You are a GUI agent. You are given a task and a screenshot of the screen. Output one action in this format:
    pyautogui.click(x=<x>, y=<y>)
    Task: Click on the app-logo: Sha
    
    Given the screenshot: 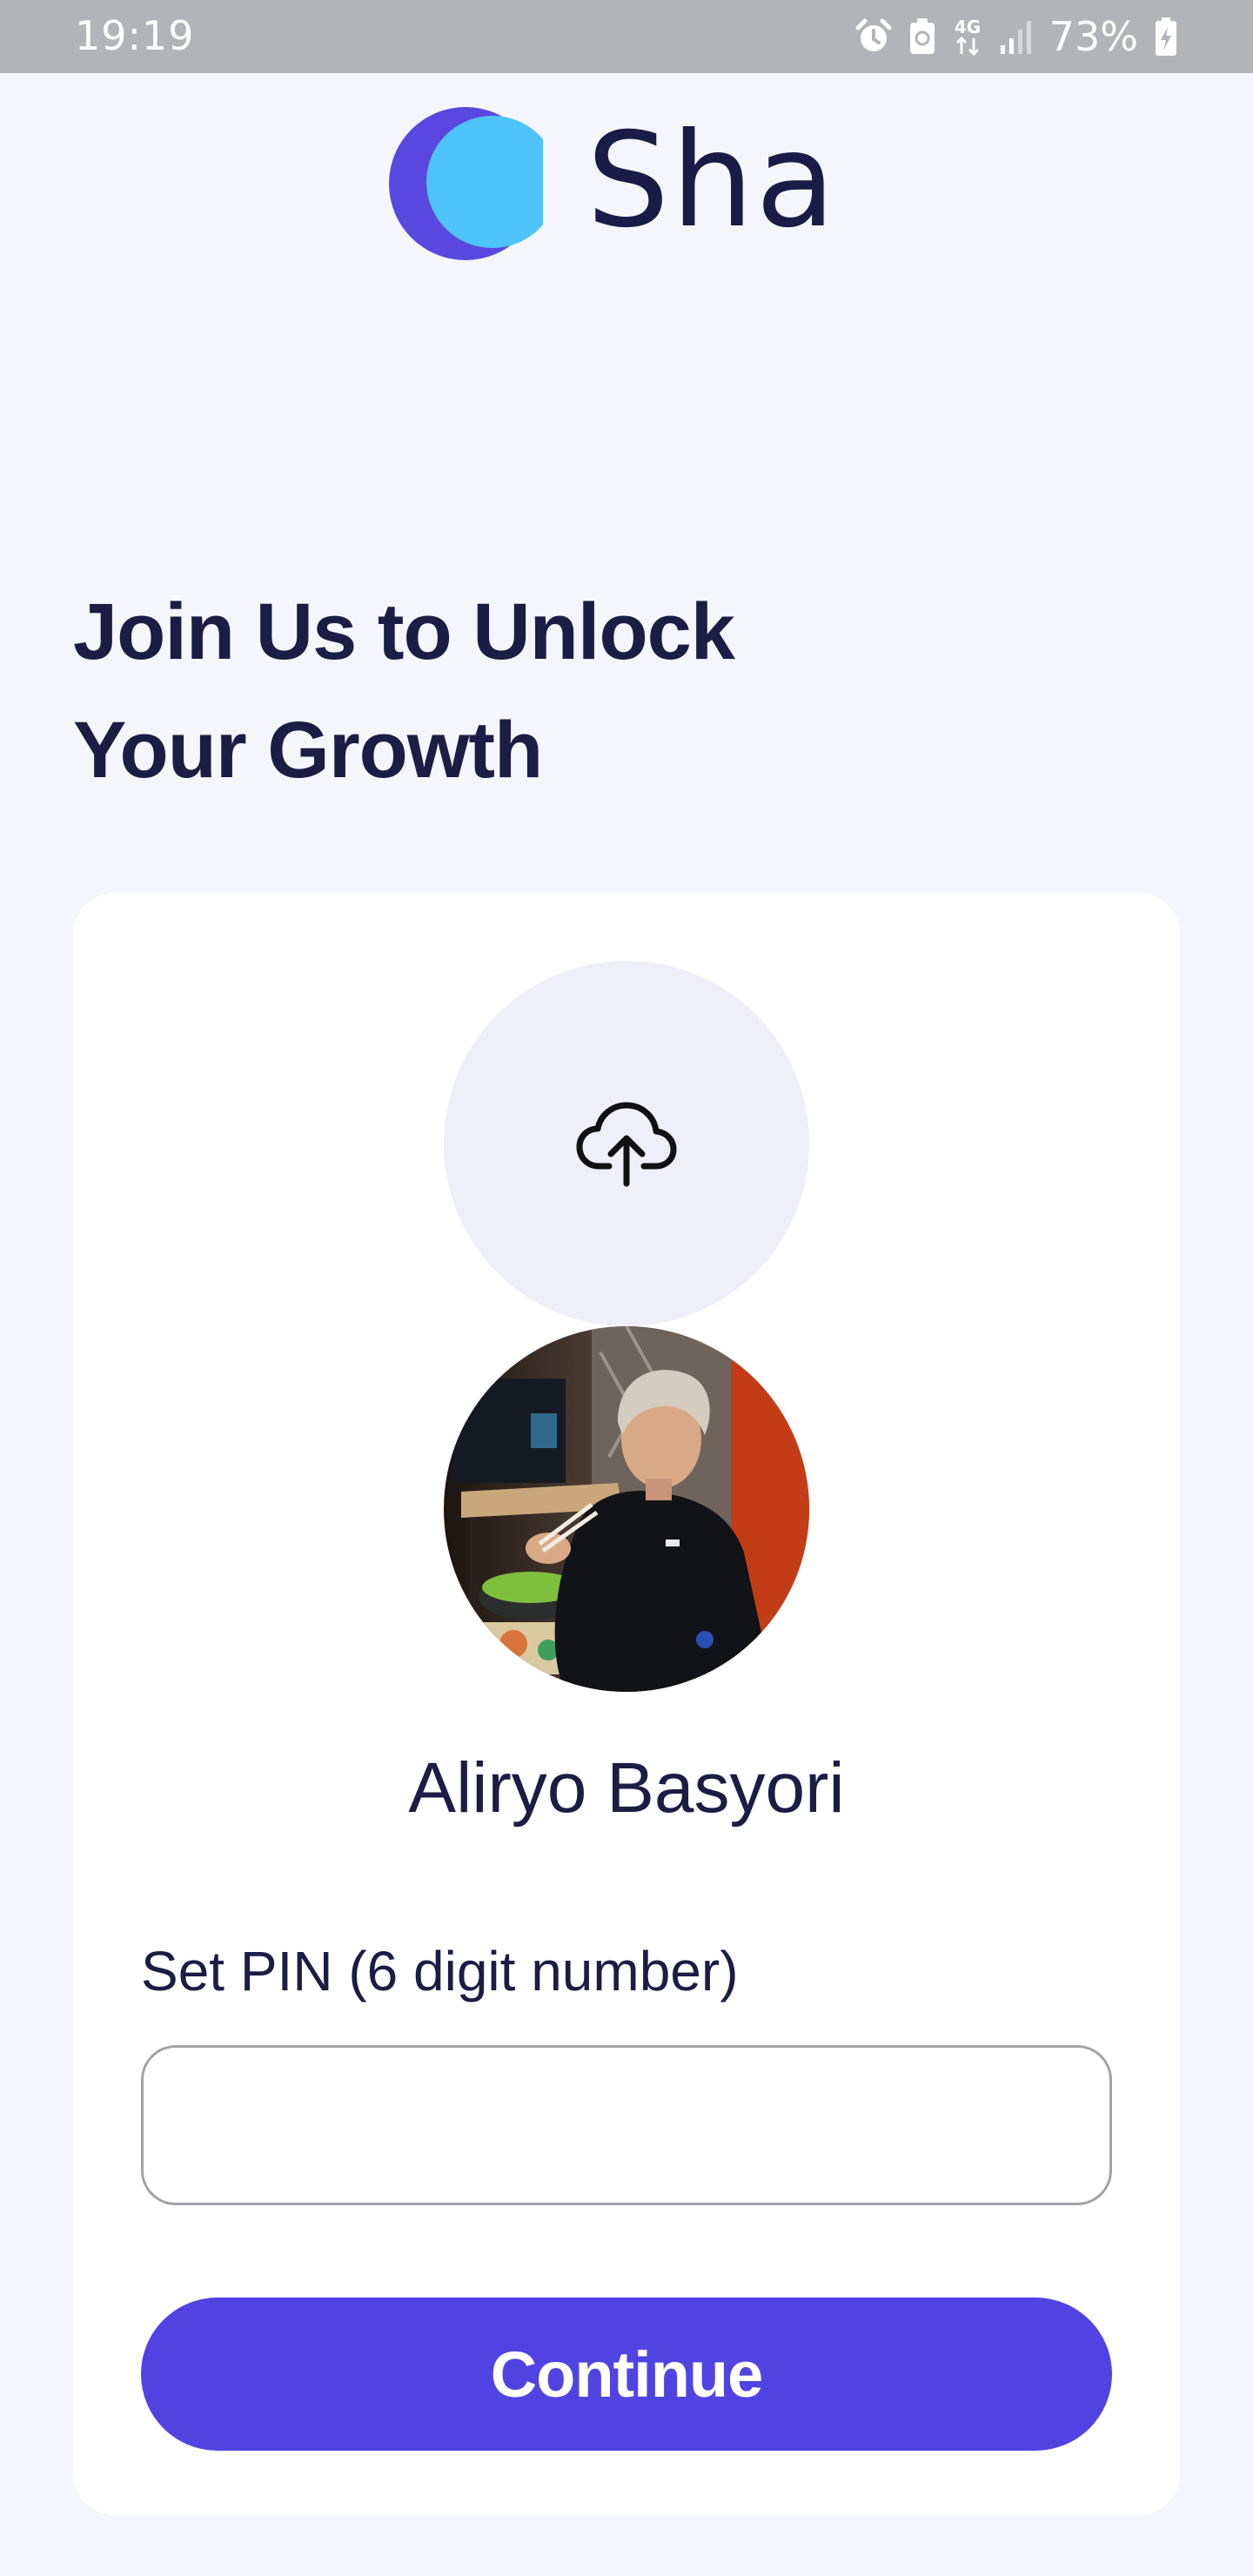 What is the action you would take?
    pyautogui.click(x=631, y=184)
    